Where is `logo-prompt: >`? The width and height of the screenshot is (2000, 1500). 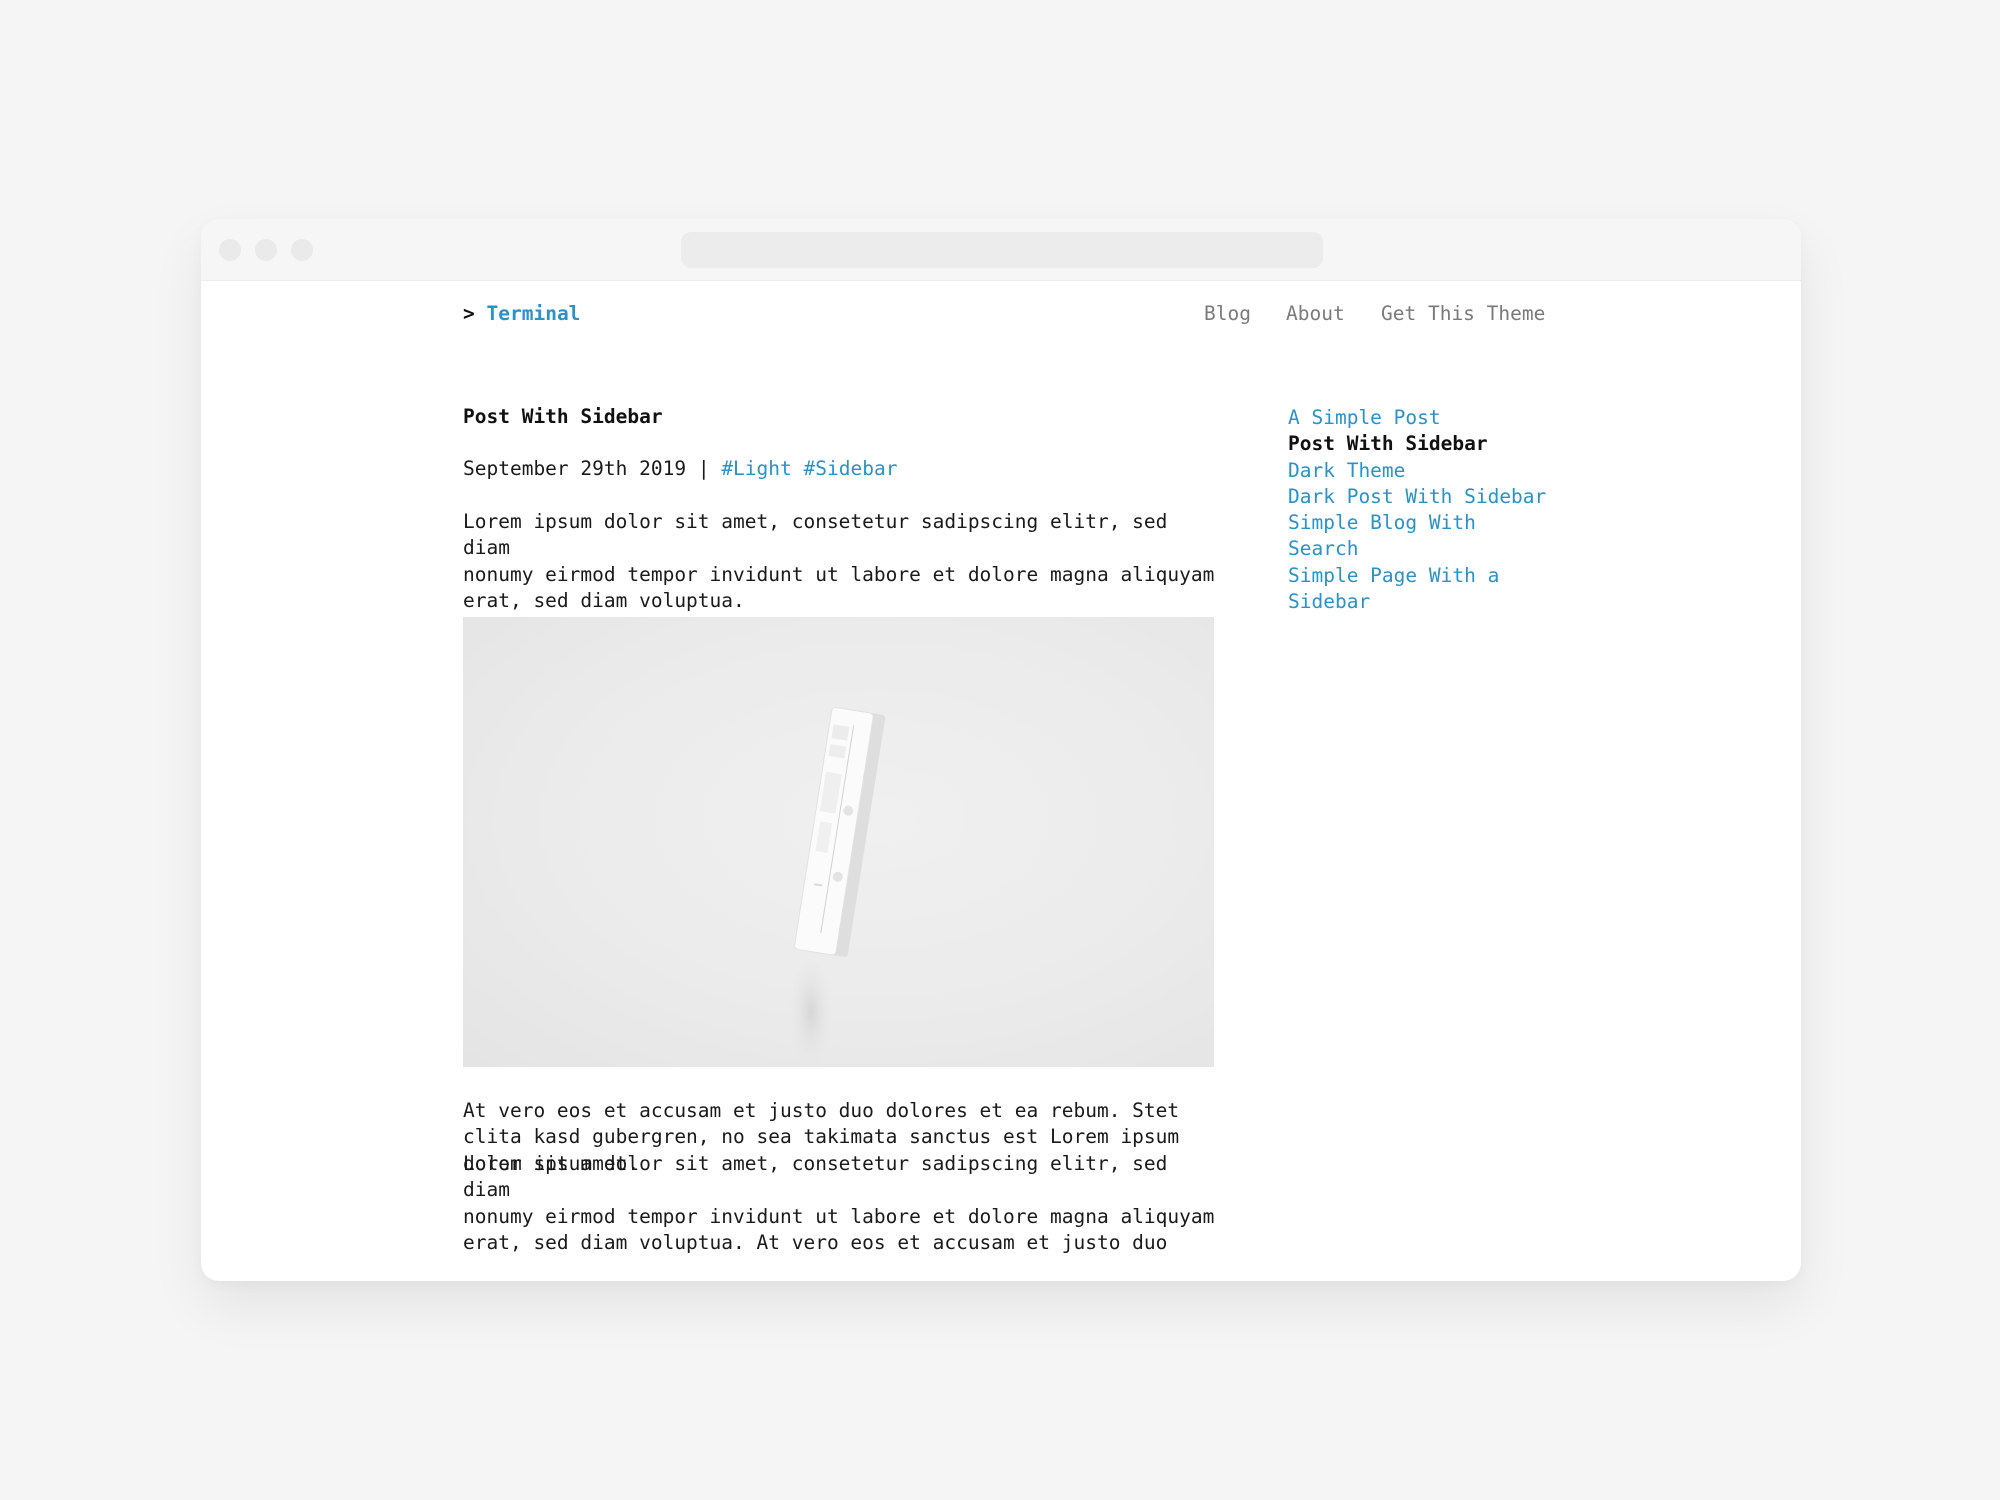
logo-prompt: > is located at coordinates (469, 313).